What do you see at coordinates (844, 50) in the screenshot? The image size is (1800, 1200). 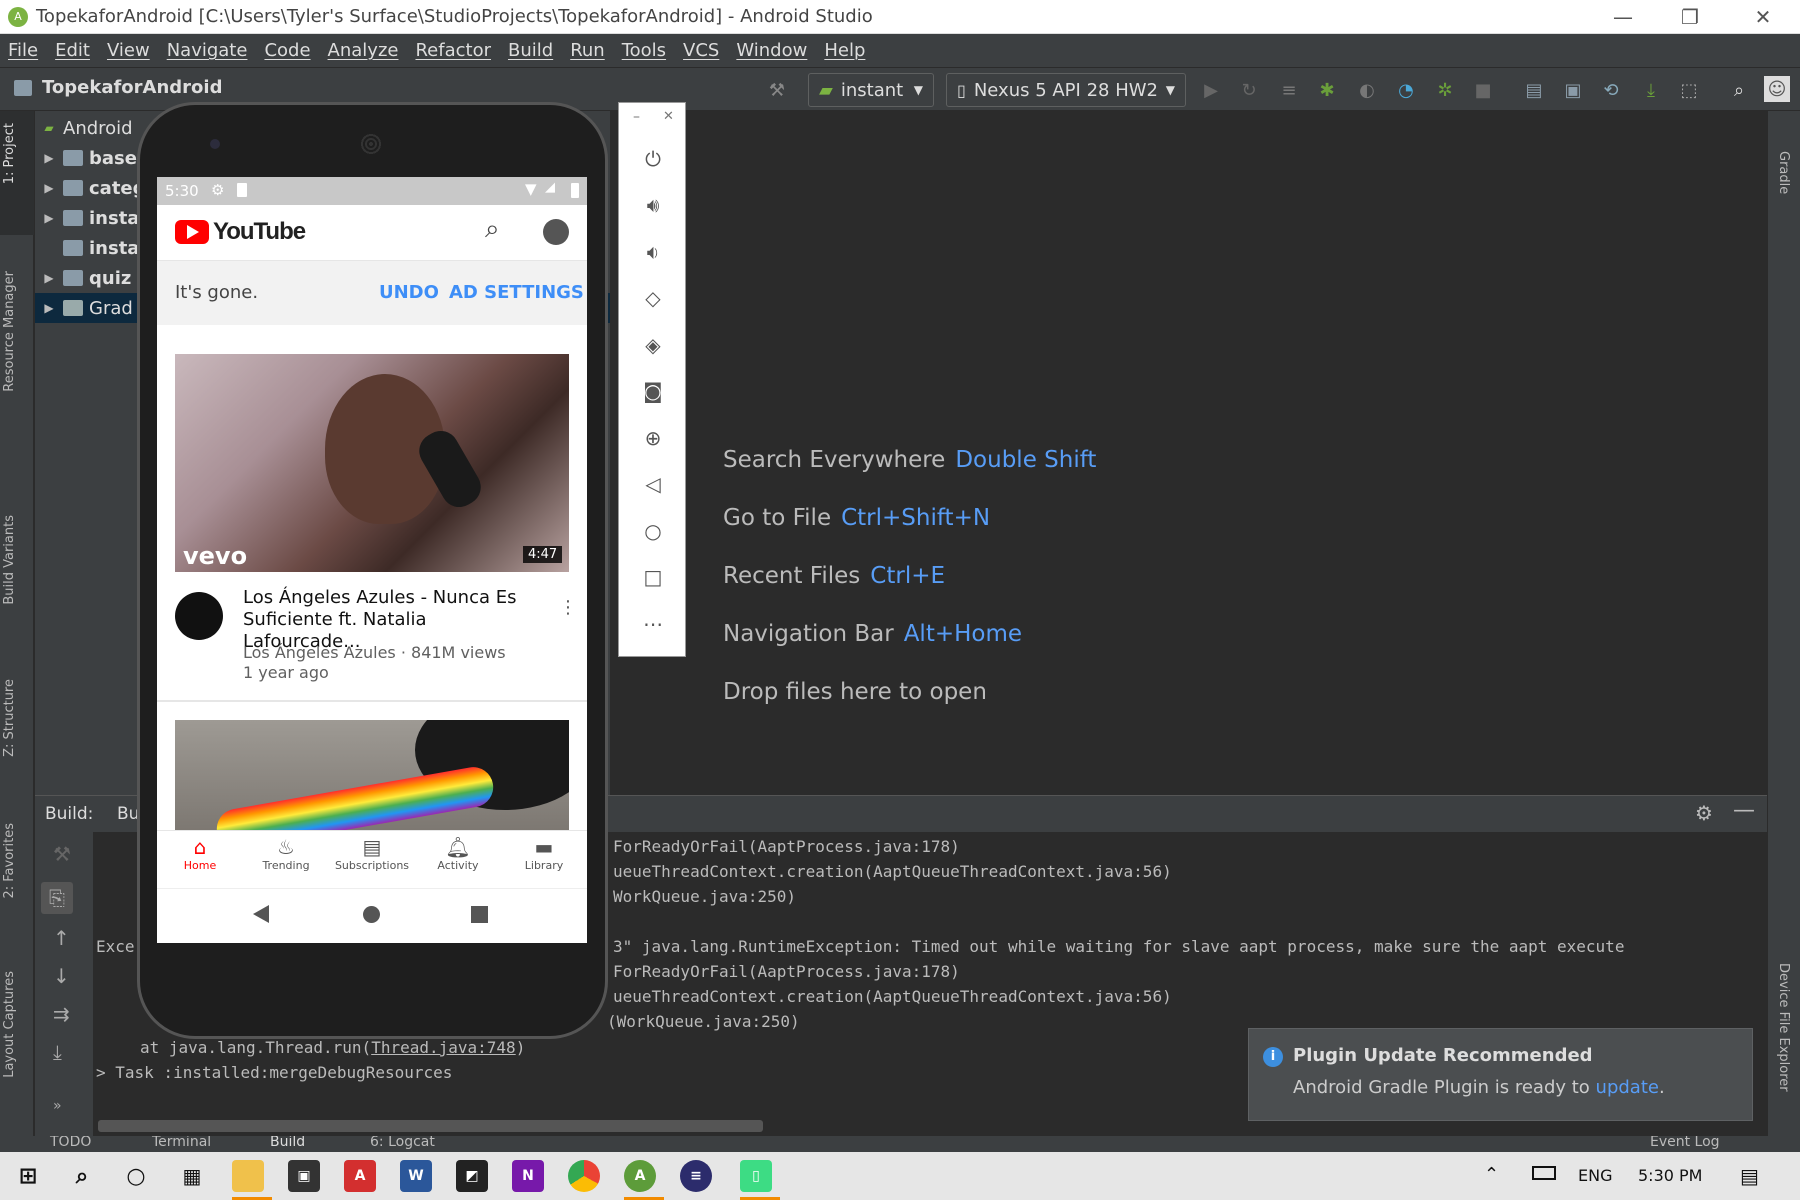 I see `menu-help: Help` at bounding box center [844, 50].